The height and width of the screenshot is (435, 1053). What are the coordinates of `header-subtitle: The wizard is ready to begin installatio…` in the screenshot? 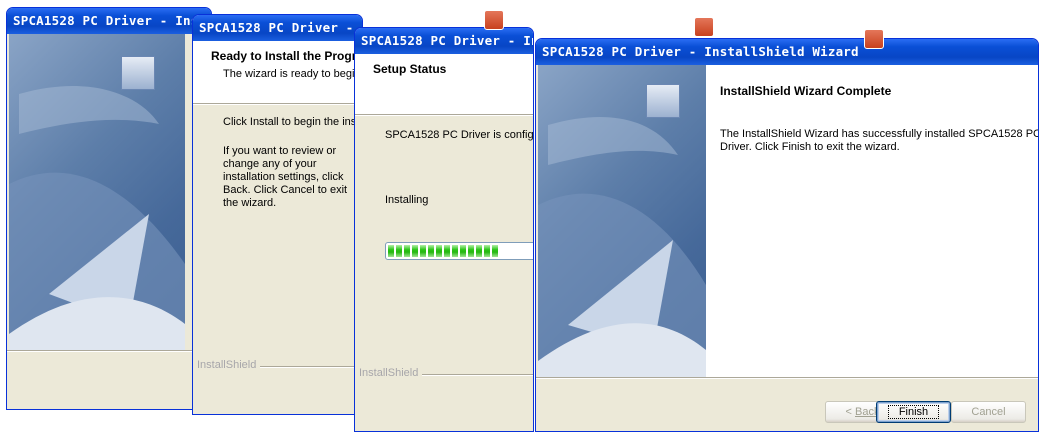 It's located at (292, 74).